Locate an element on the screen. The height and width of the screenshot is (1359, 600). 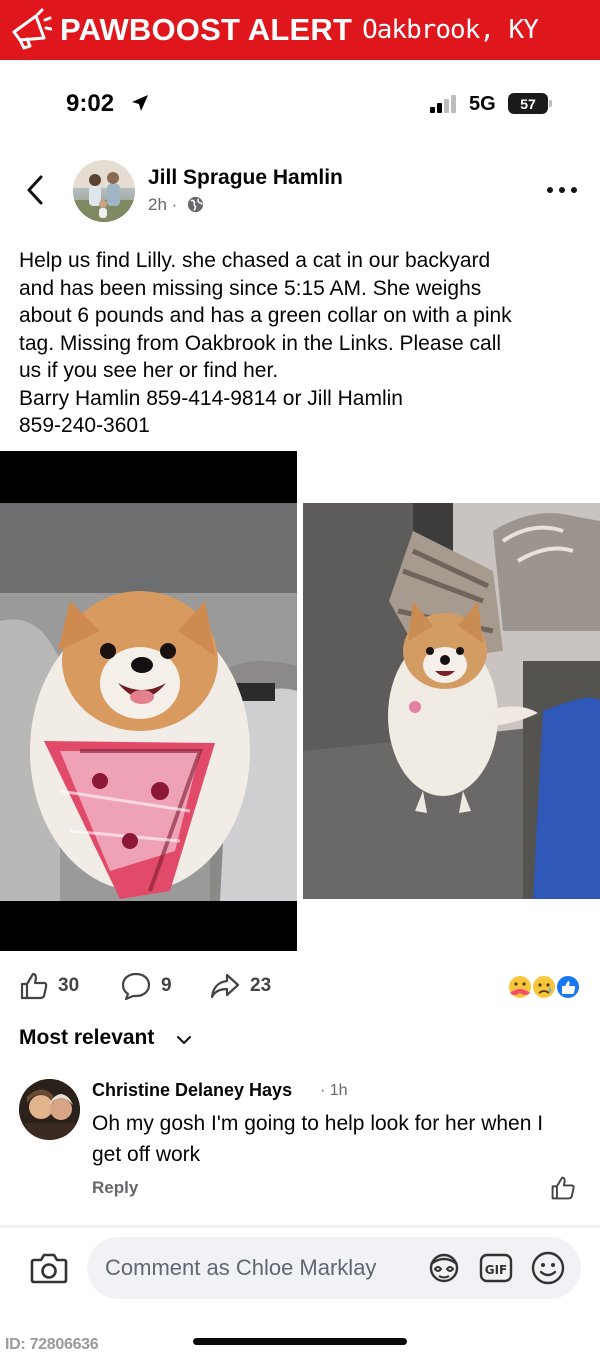
sad-emoji-icon is located at coordinates (544, 987).